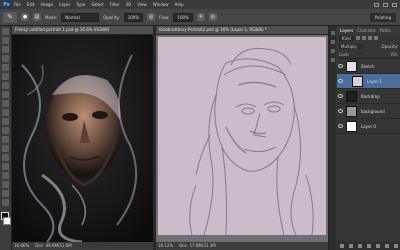 Image resolution: width=400 pixels, height=250 pixels. I want to click on zoom-level-sketch: 16.12%, so click(165, 246).